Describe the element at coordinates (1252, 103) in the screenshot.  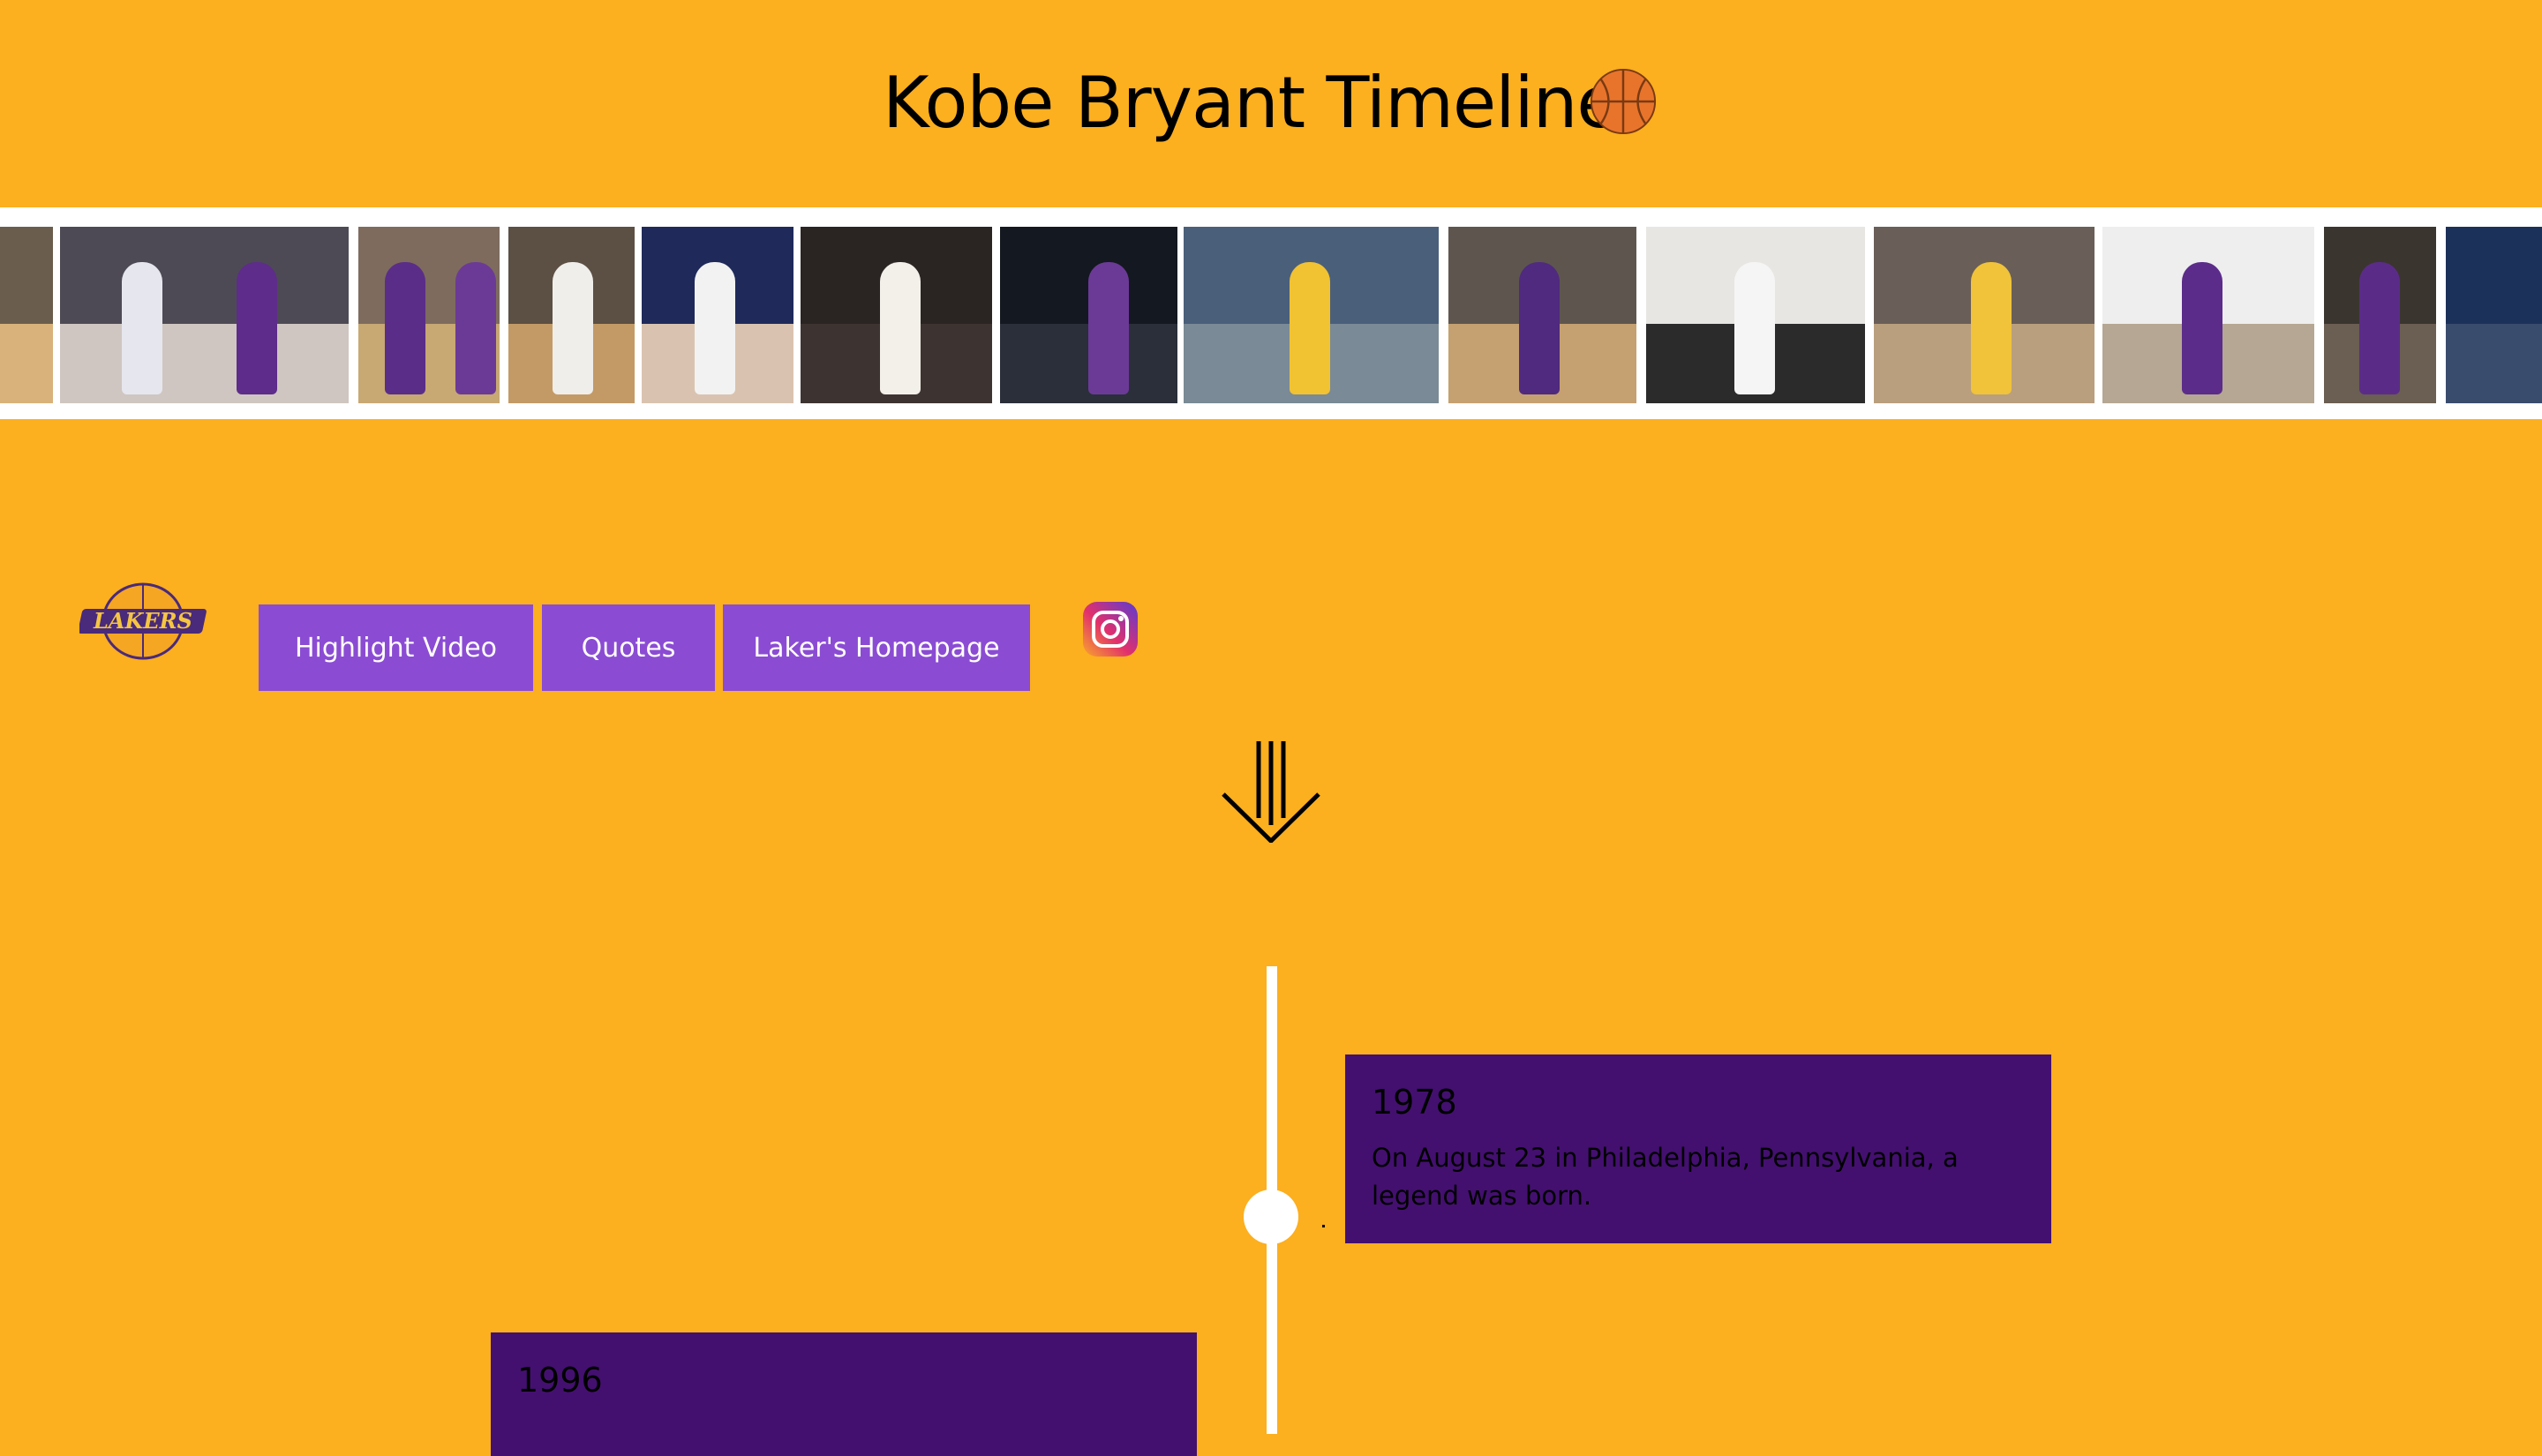
I see `page-title: Kobe Bryant Timeline` at that location.